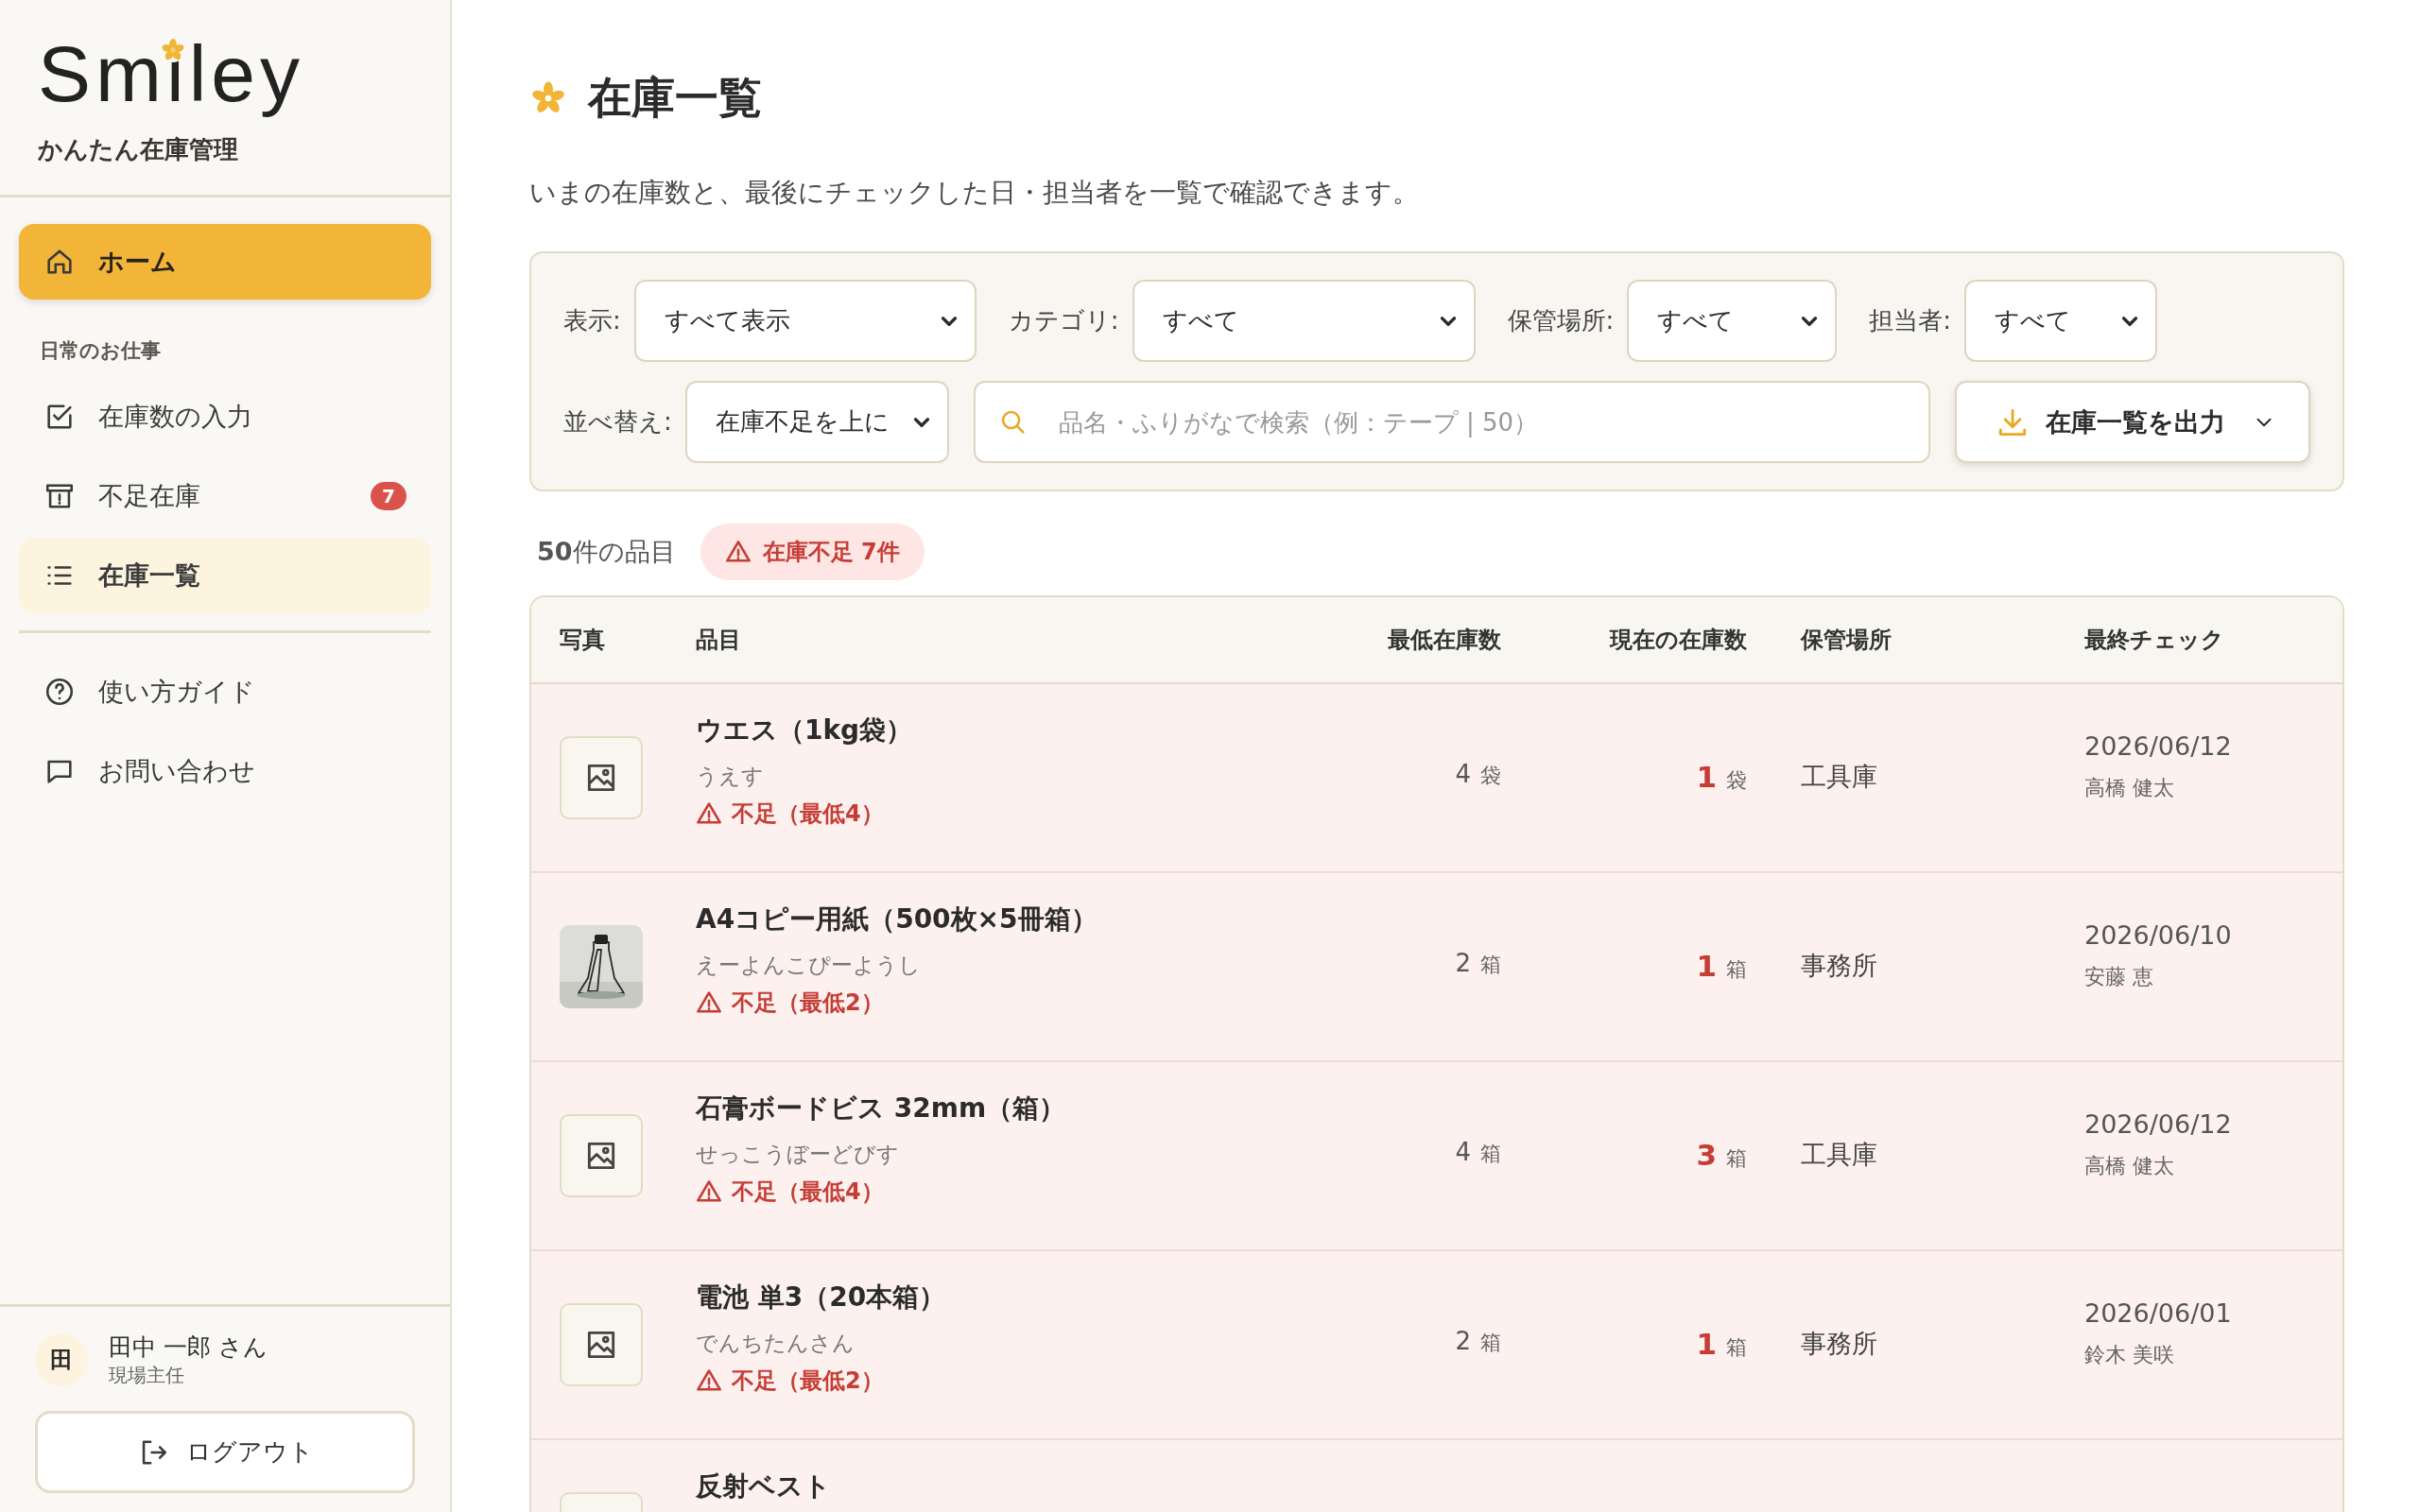  I want to click on column-header: 品目, so click(719, 640).